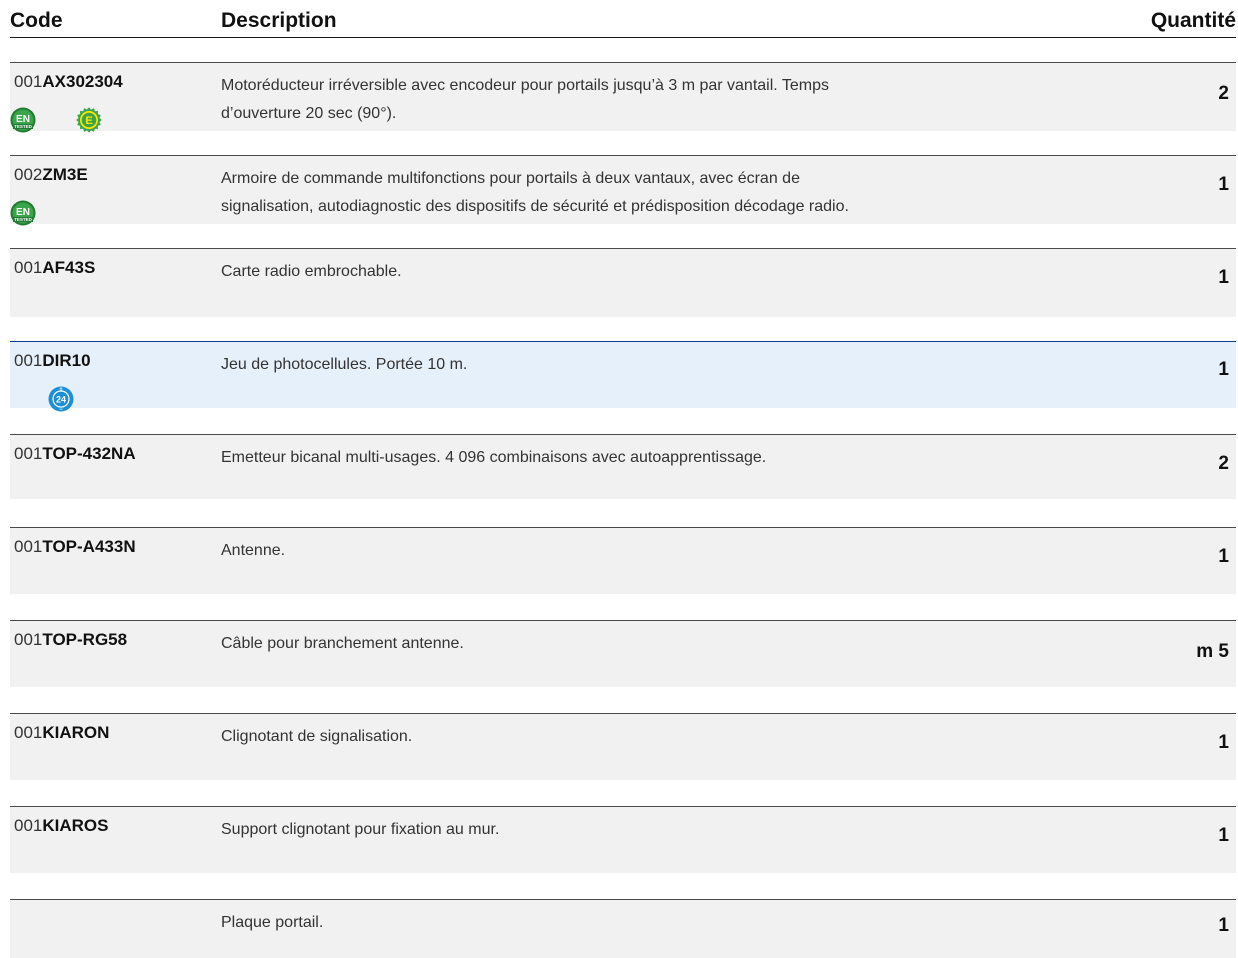 This screenshot has width=1238, height=958. What do you see at coordinates (309, 113) in the screenshot?
I see `description-line: d’ouverture 20 sec (90°).` at bounding box center [309, 113].